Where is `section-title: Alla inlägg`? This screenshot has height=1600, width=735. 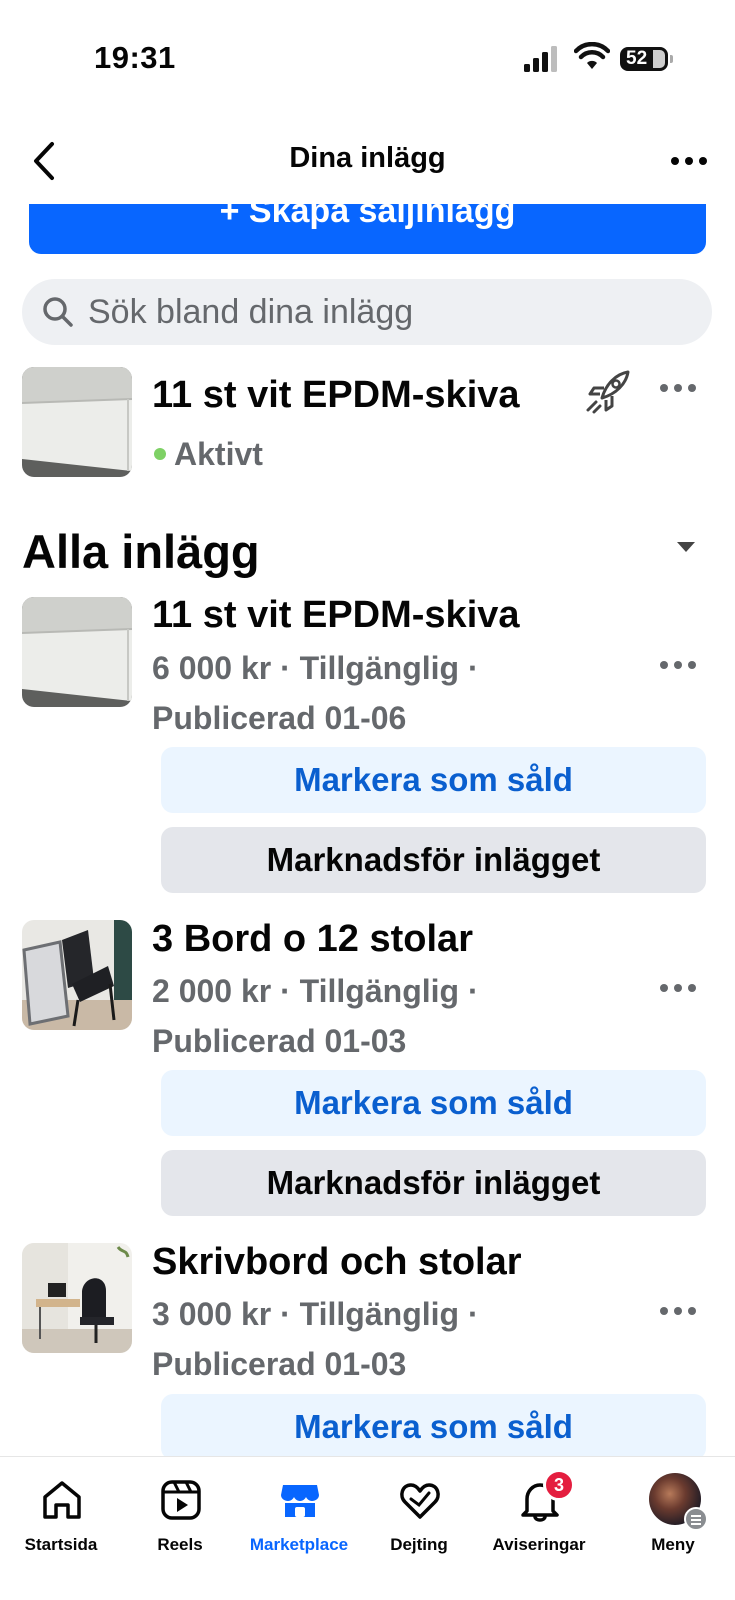
section-title: Alla inlägg is located at coordinates (141, 551).